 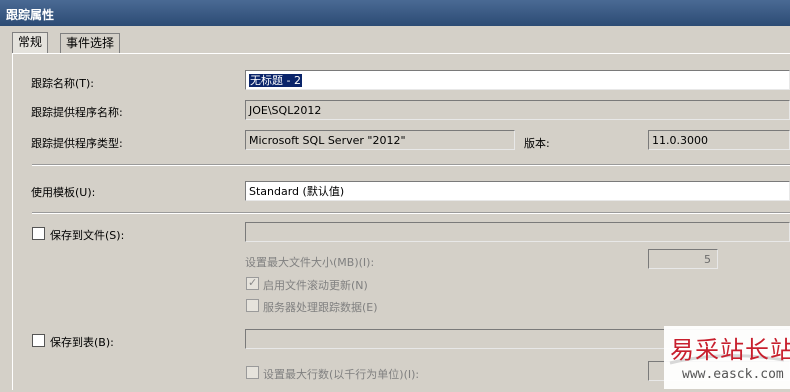 What do you see at coordinates (680, 140) in the screenshot?
I see `version-value: 11.0.3000` at bounding box center [680, 140].